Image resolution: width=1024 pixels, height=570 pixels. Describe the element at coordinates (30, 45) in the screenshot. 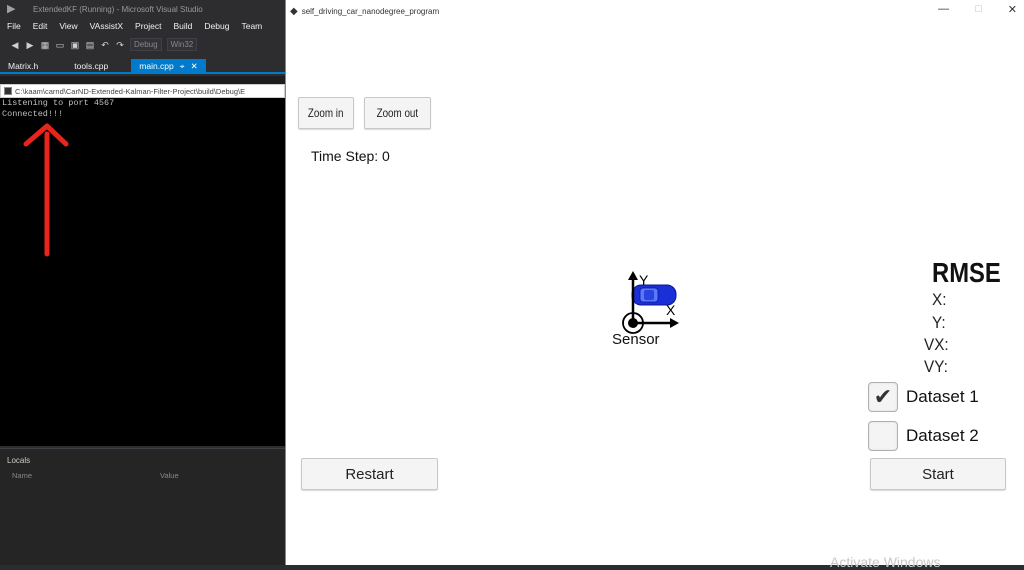

I see `forward-navigation-icon: ▶` at that location.